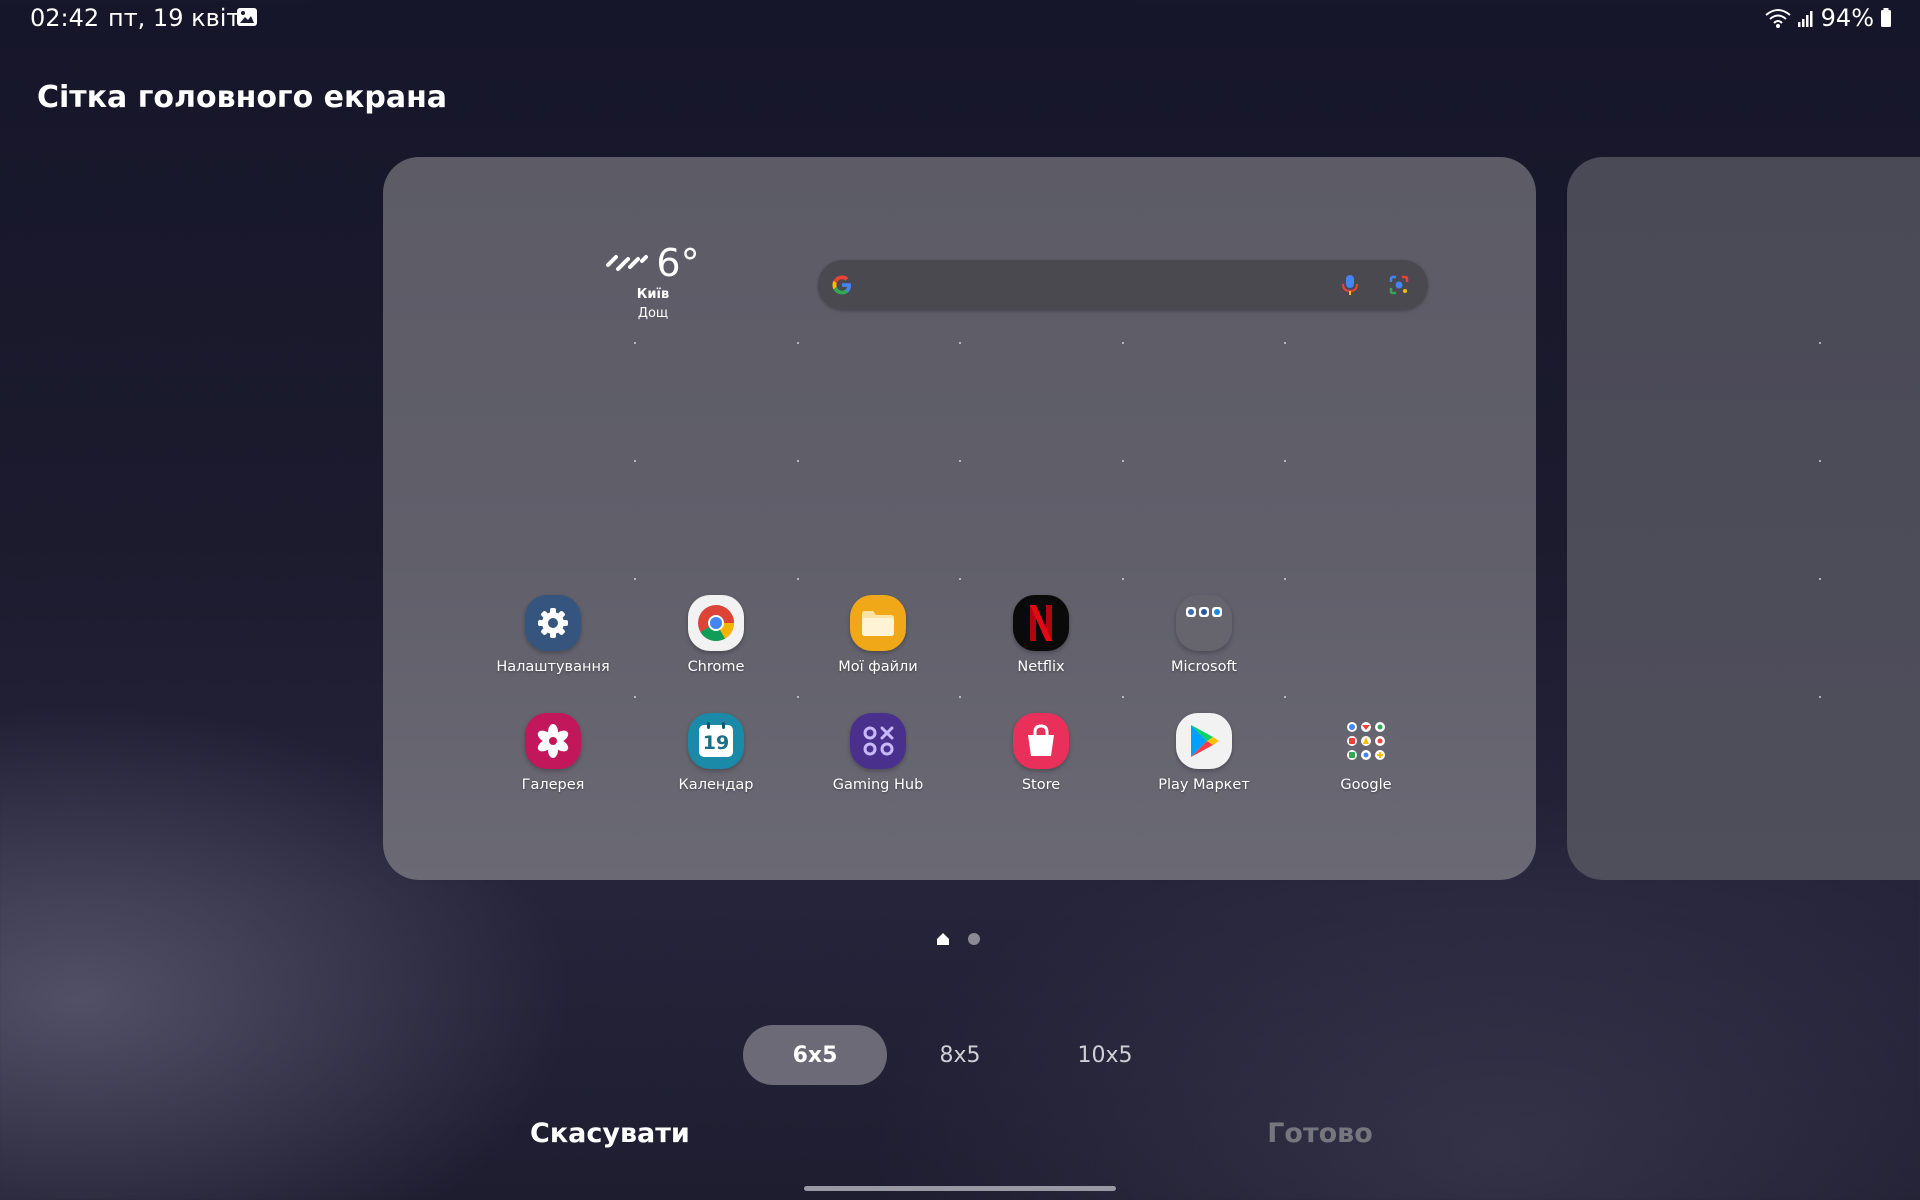 The height and width of the screenshot is (1200, 1920). What do you see at coordinates (716, 785) in the screenshot?
I see `app-label: Календар` at bounding box center [716, 785].